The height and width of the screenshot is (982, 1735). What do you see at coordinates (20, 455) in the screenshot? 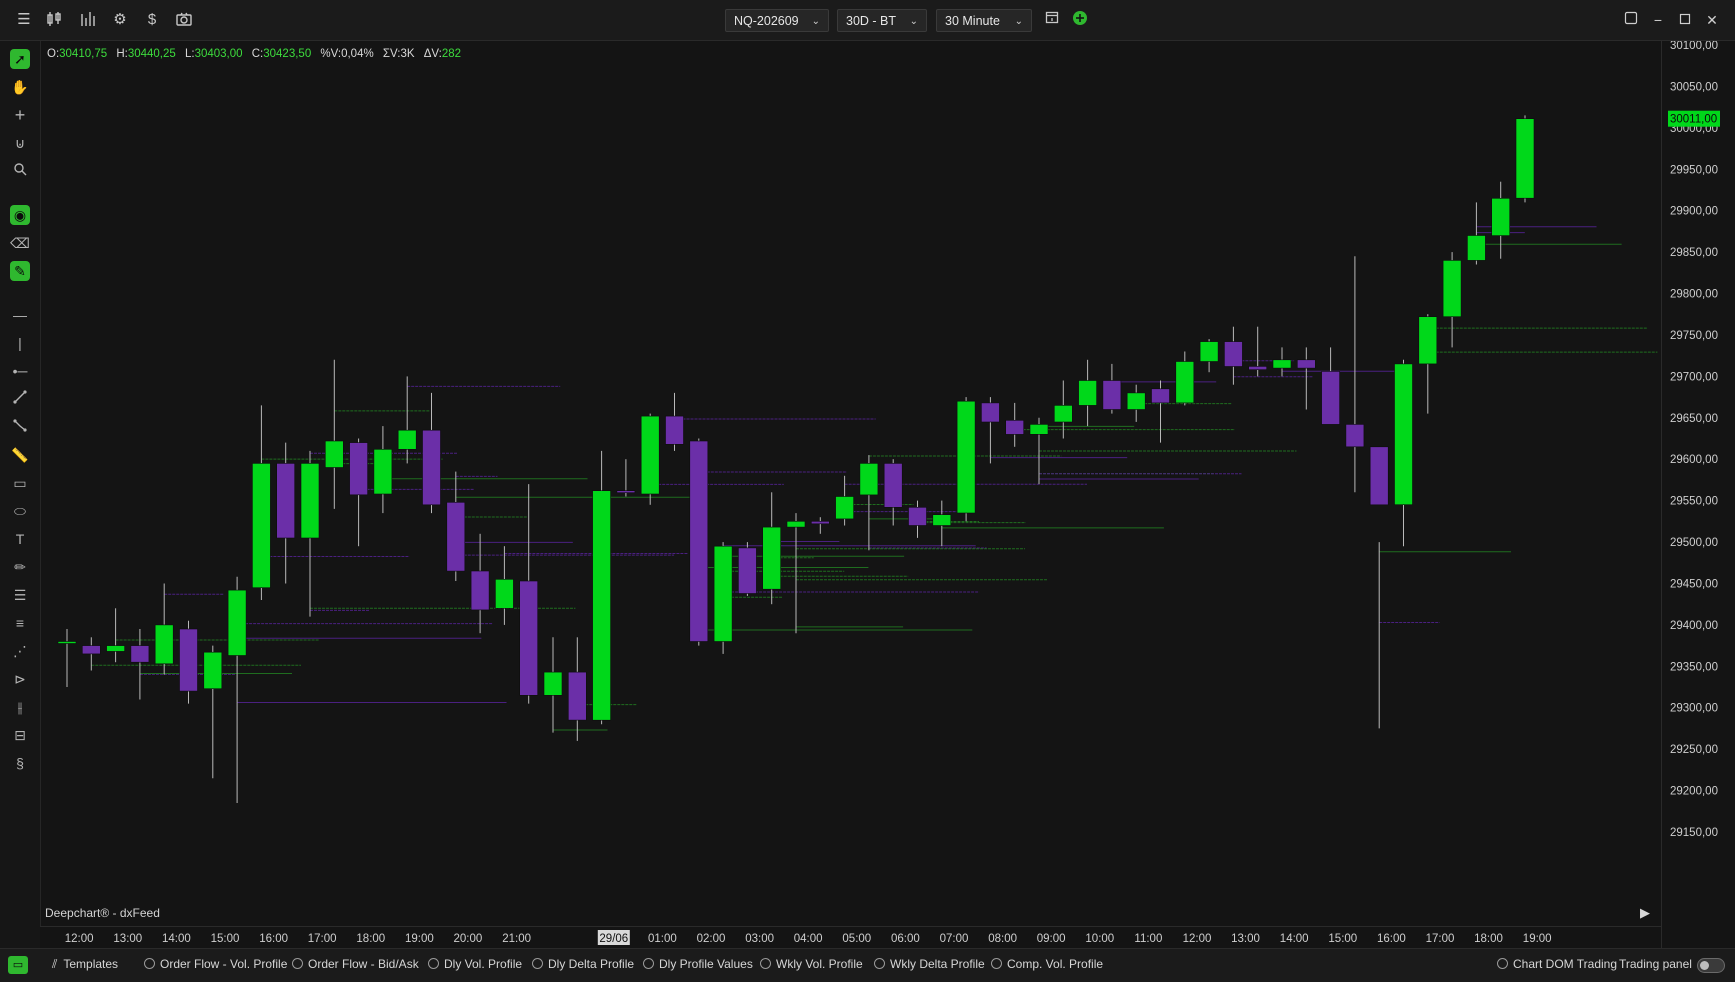
I see `ruler-icon: 📏` at bounding box center [20, 455].